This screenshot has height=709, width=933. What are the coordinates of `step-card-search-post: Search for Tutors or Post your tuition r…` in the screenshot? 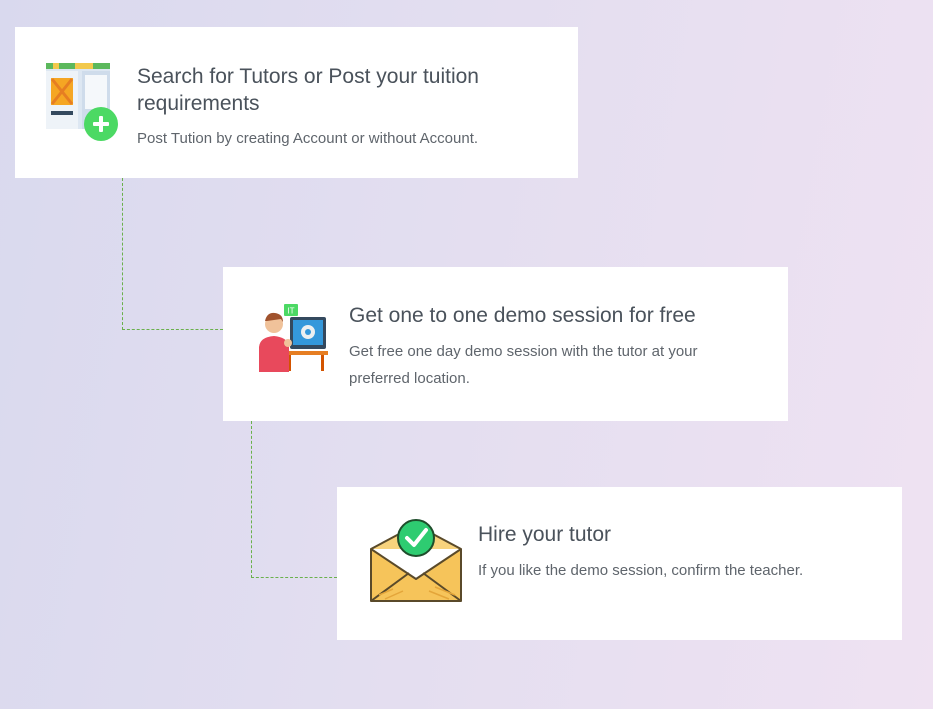 It's located at (296, 102).